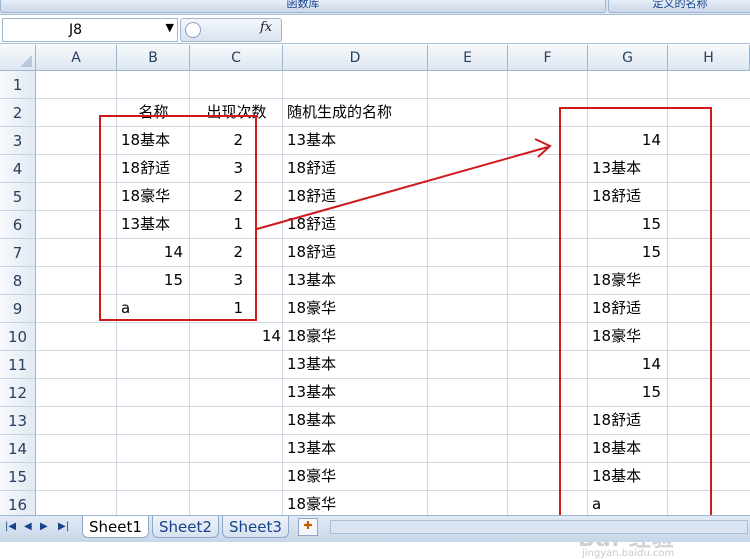 This screenshot has width=750, height=559. Describe the element at coordinates (308, 527) in the screenshot. I see `insert-sheet-icon: ✚` at that location.